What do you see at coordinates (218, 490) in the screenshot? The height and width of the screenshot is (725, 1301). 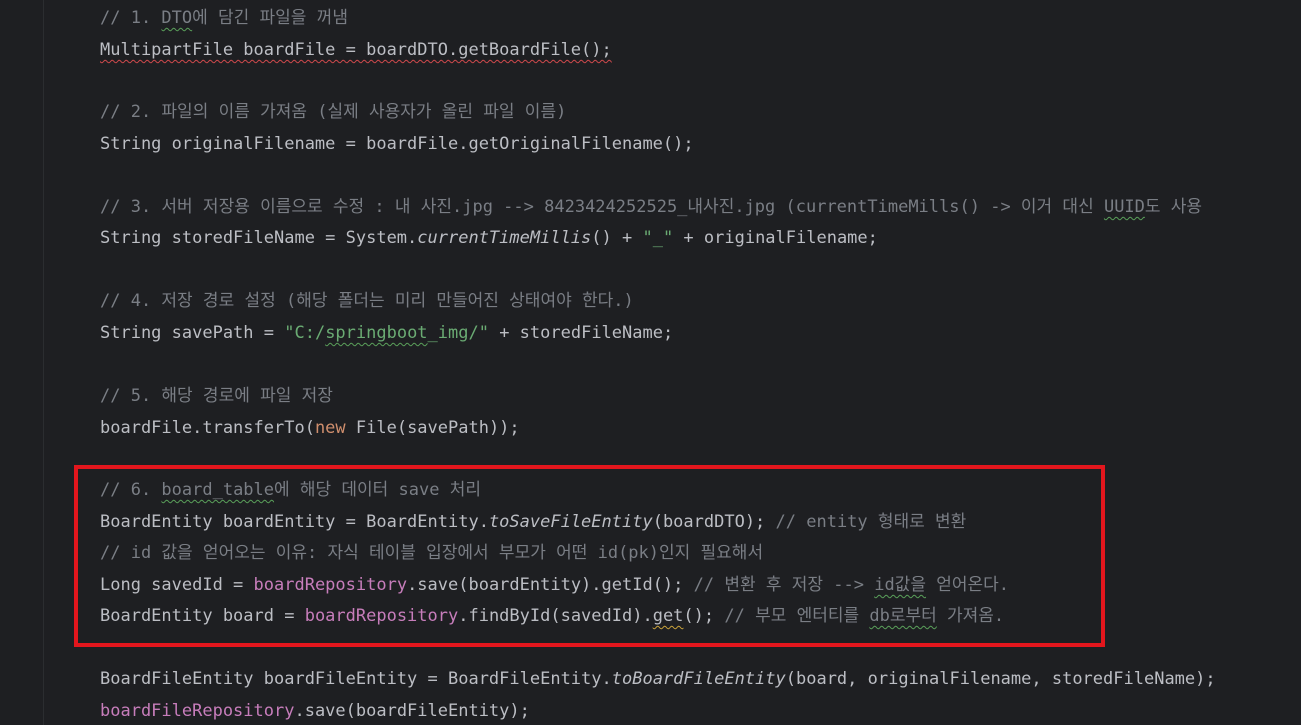 I see `comment-token-spellcheck: board_table` at bounding box center [218, 490].